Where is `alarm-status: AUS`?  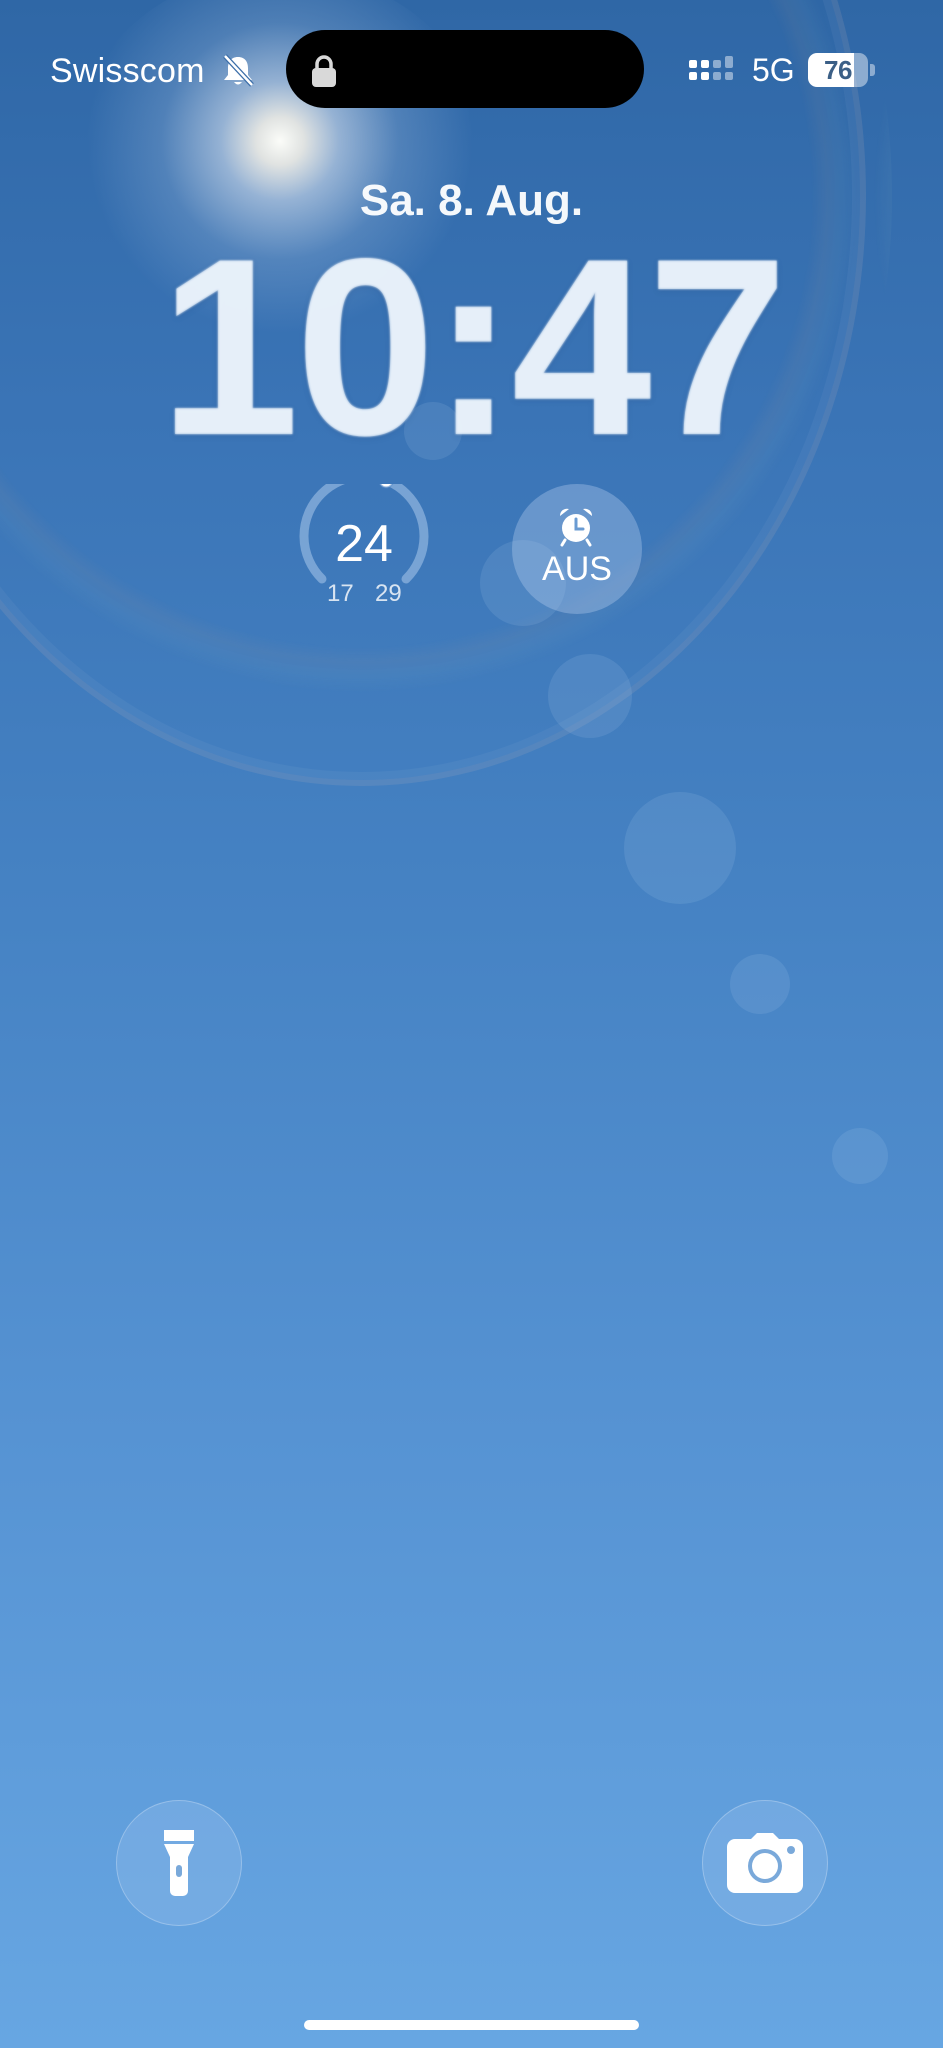 alarm-status: AUS is located at coordinates (577, 569).